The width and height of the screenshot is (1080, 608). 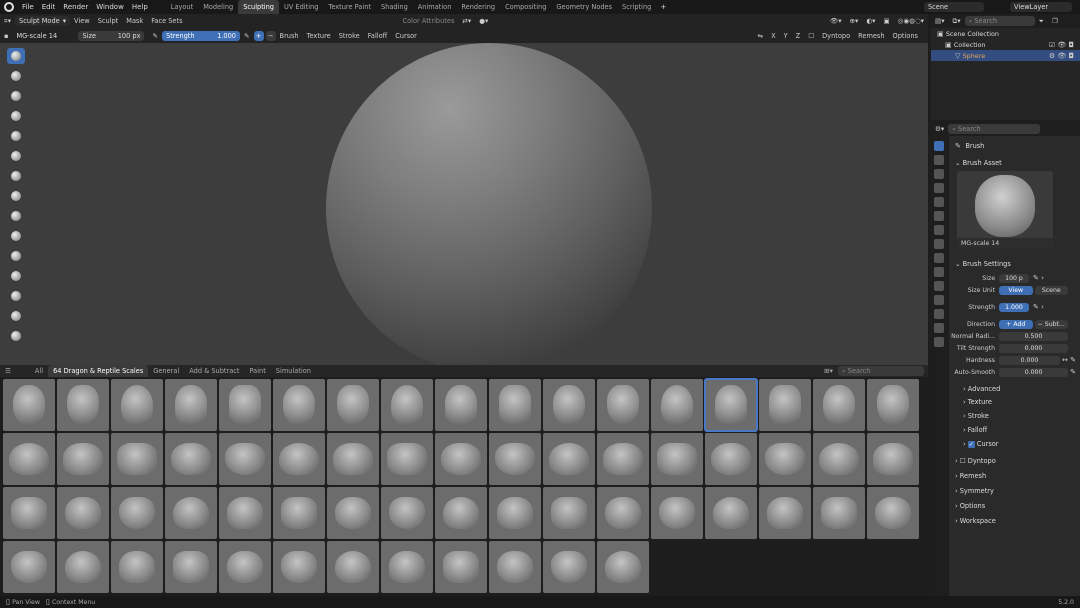 I want to click on menu-help: Help, so click(x=140, y=7).